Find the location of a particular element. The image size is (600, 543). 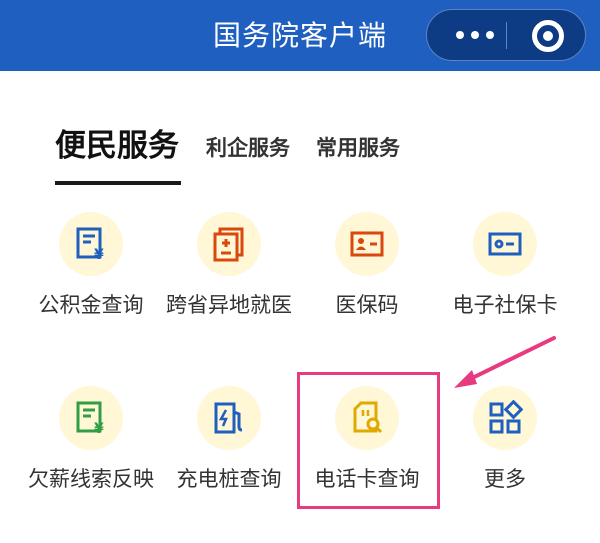

highlight-box is located at coordinates (368, 440).